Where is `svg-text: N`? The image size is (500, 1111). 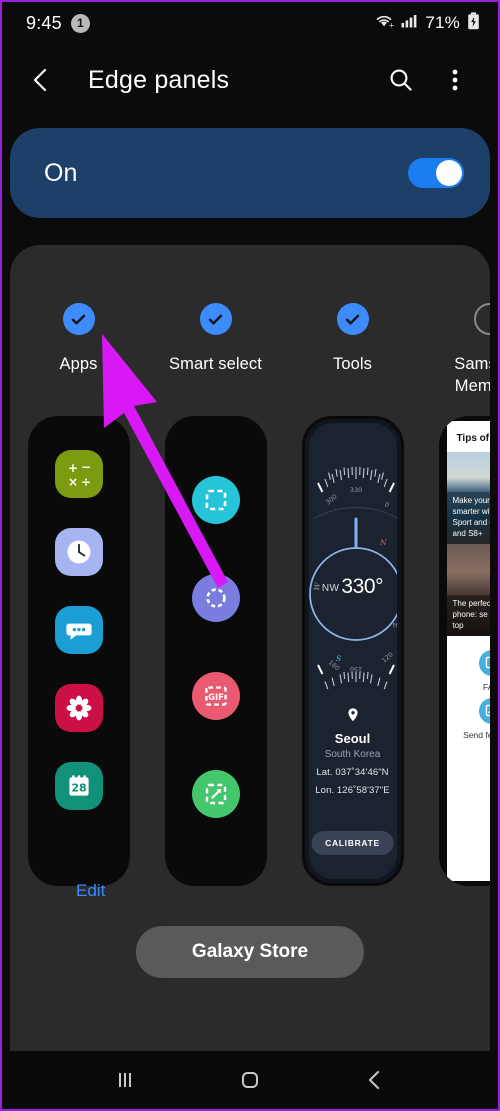
svg-text: N is located at coordinates (383, 542).